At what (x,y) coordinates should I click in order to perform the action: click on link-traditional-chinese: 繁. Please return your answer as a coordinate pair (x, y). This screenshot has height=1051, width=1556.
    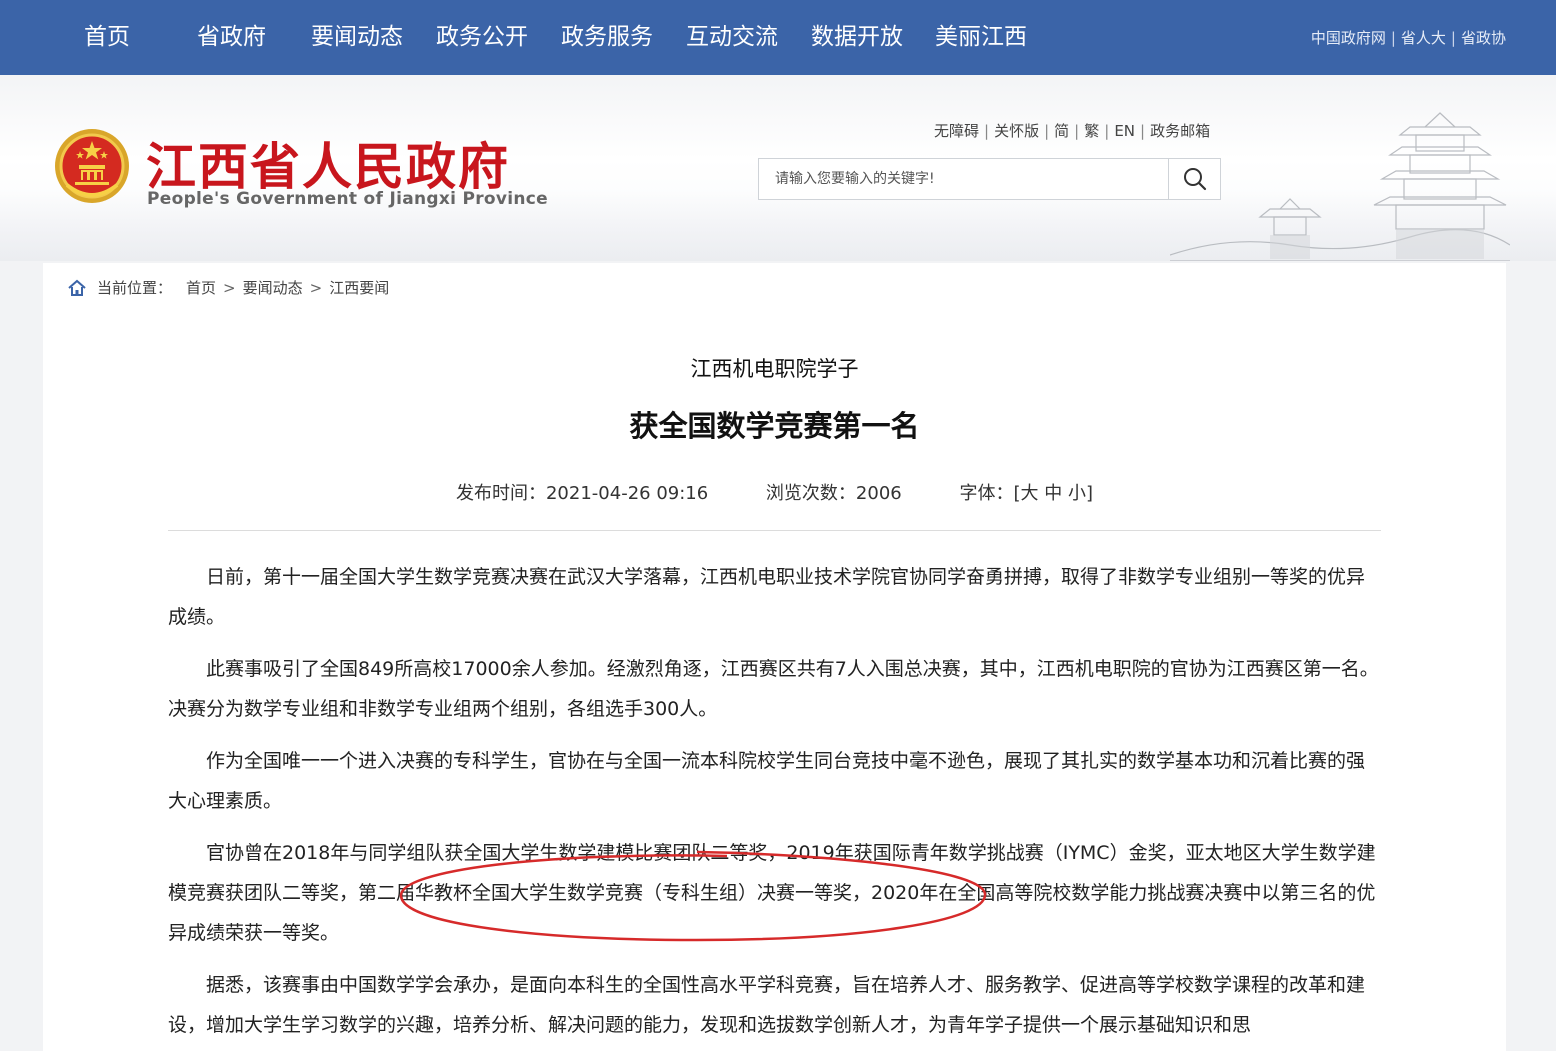
    Looking at the image, I should click on (1091, 130).